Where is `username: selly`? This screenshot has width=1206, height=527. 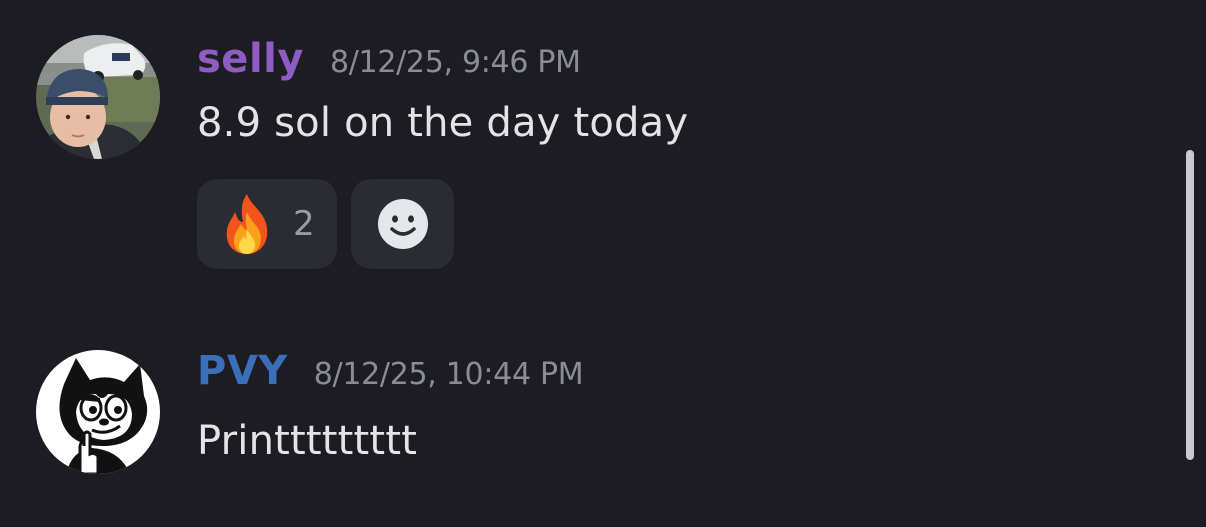
username: selly is located at coordinates (250, 59).